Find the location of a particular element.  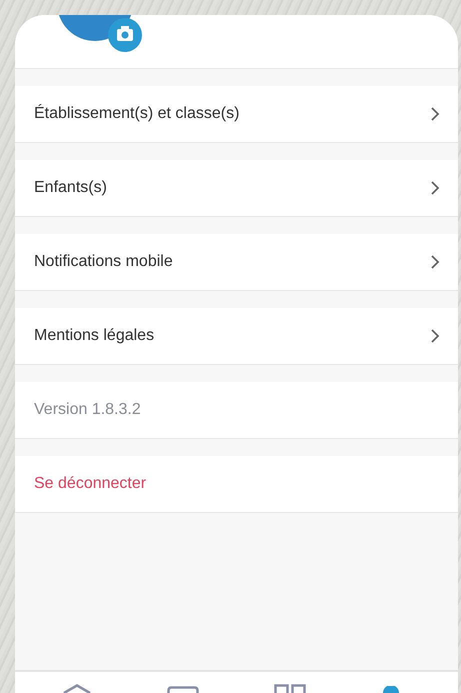

menu-item: Mentions légales is located at coordinates (236, 336).